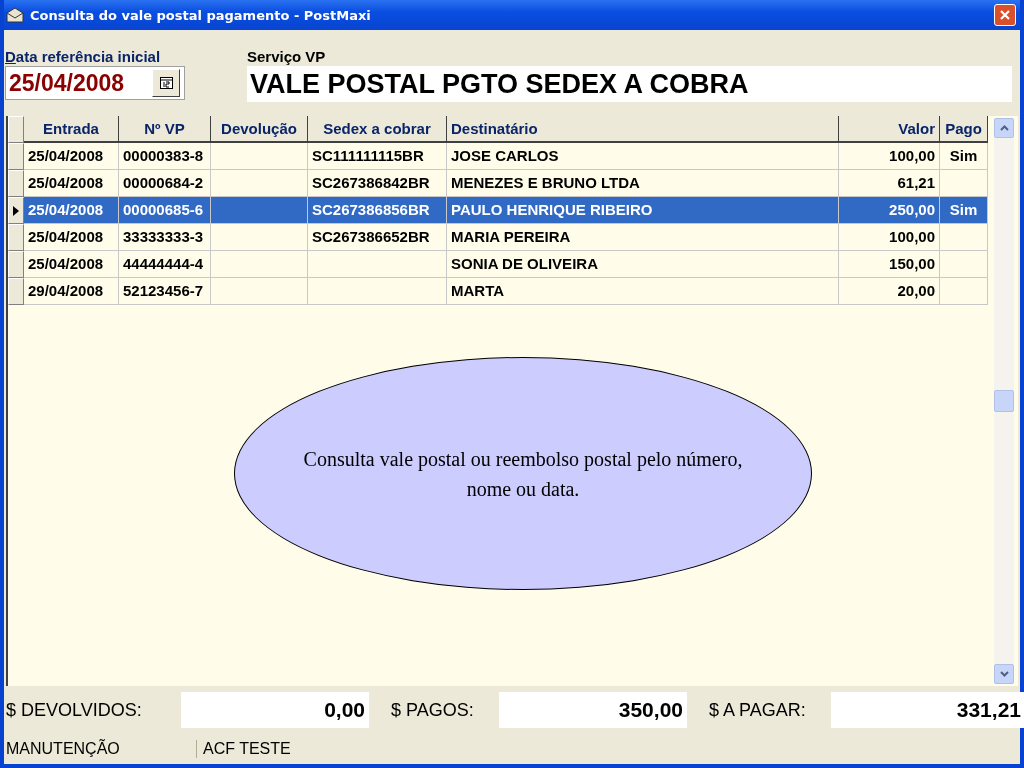 Image resolution: width=1024 pixels, height=768 pixels. I want to click on service-field: VALE POSTAL PGTO SEDEX A COBRA, so click(629, 84).